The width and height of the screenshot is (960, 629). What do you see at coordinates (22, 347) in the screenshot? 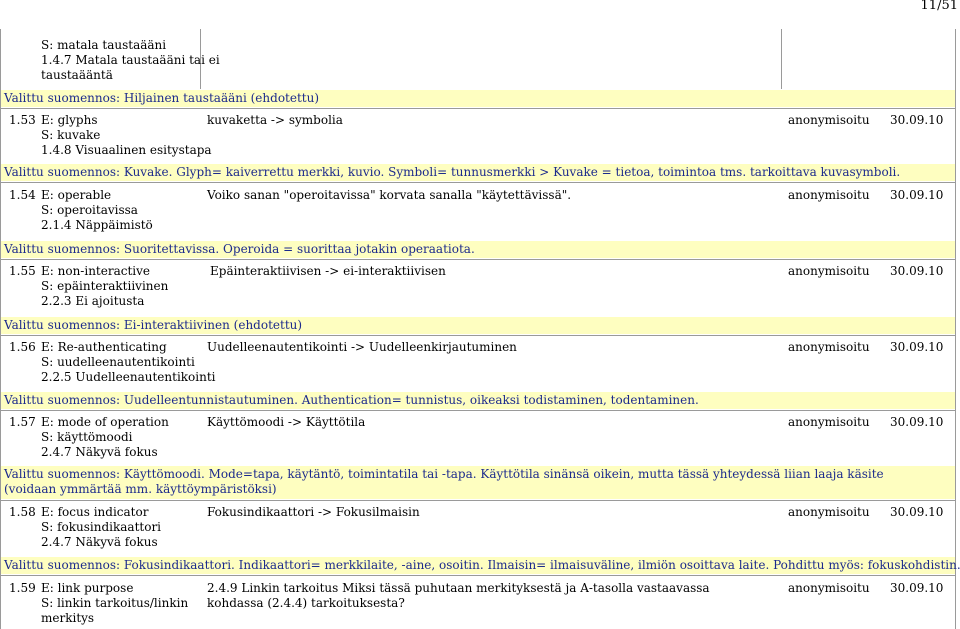
I see `entry-number: 1.56` at bounding box center [22, 347].